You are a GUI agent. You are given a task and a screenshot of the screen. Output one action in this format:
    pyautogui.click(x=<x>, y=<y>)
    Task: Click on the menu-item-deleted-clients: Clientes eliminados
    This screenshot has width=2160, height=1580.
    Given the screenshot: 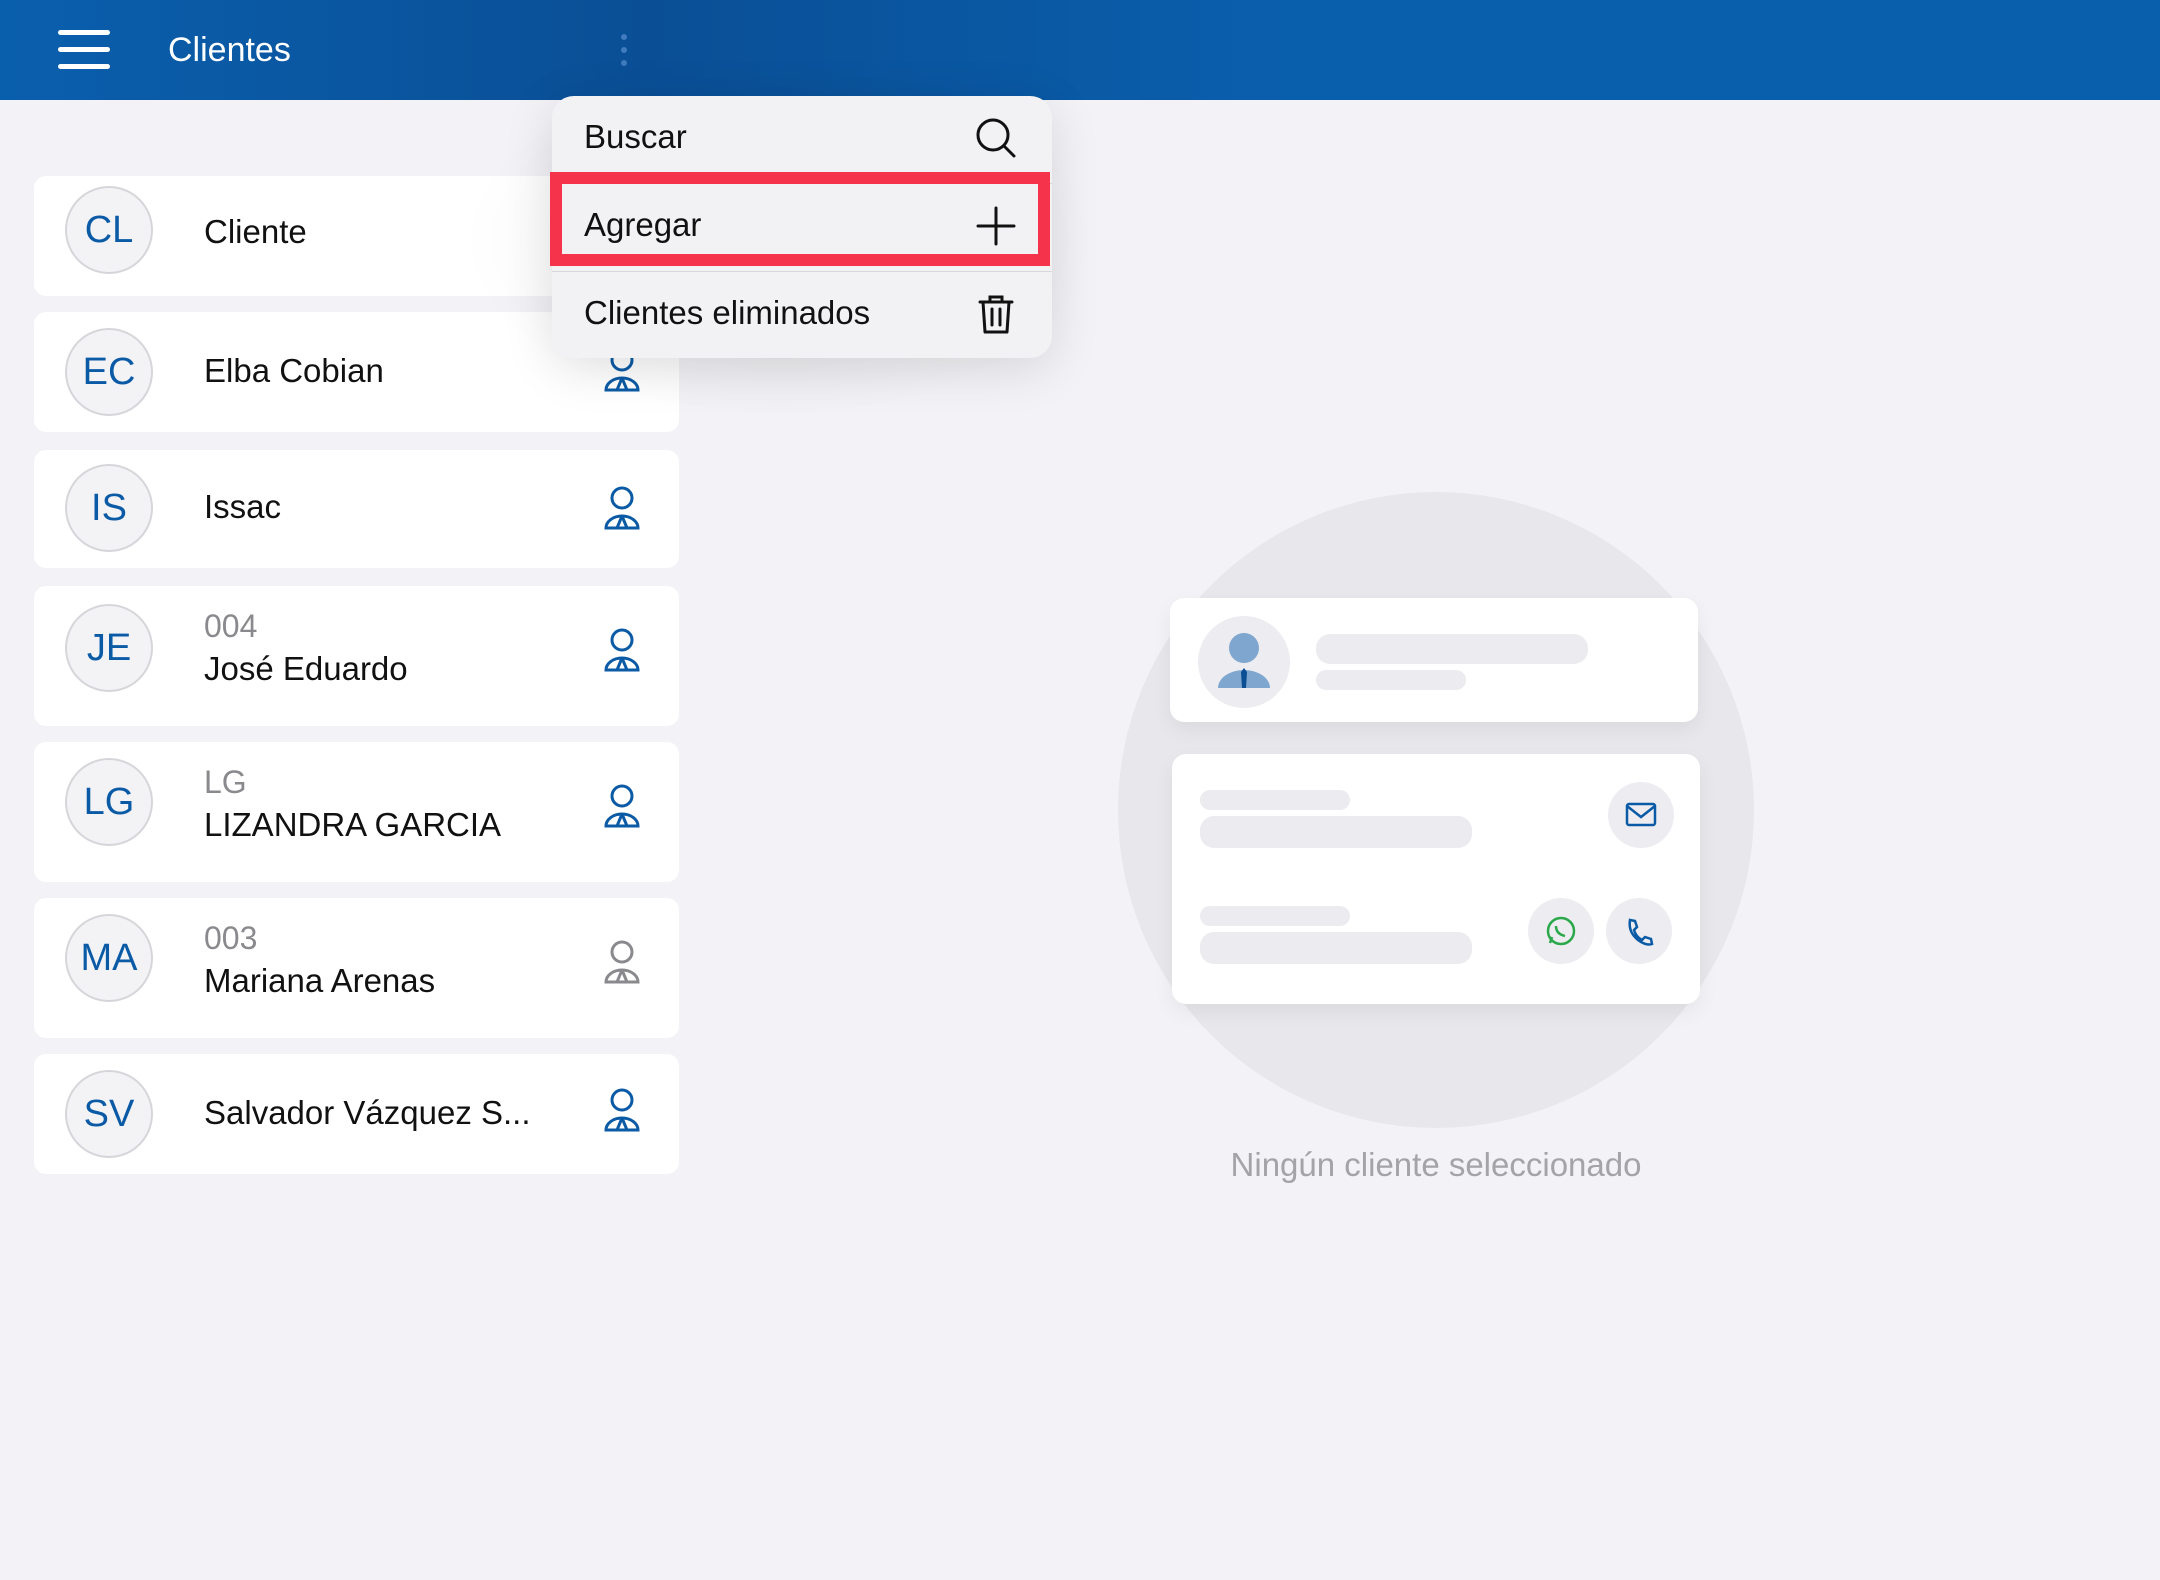 What is the action you would take?
    pyautogui.click(x=802, y=315)
    